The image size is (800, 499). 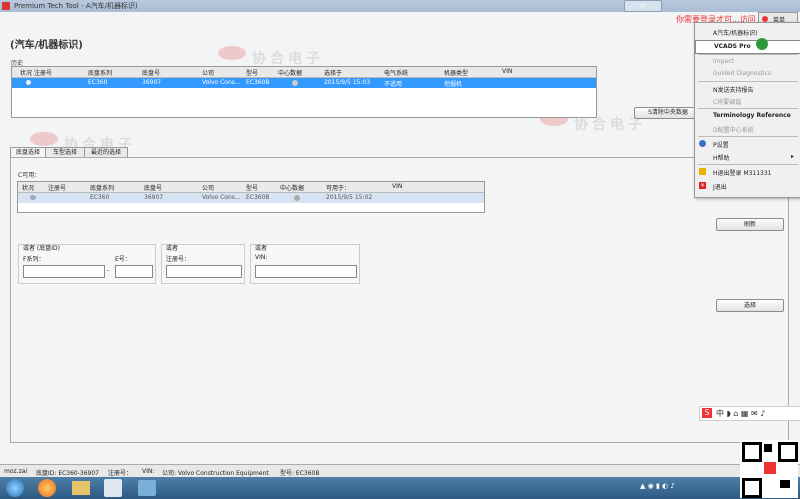 What do you see at coordinates (747, 32) in the screenshot?
I see `menu-item-vehicle-id: A汽车/机器标识)` at bounding box center [747, 32].